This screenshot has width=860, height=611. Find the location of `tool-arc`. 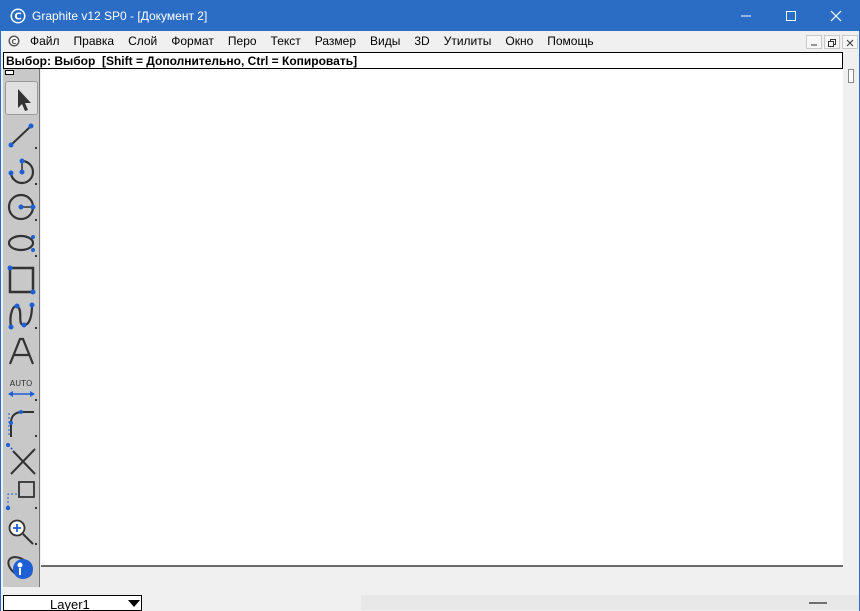

tool-arc is located at coordinates (21, 170).